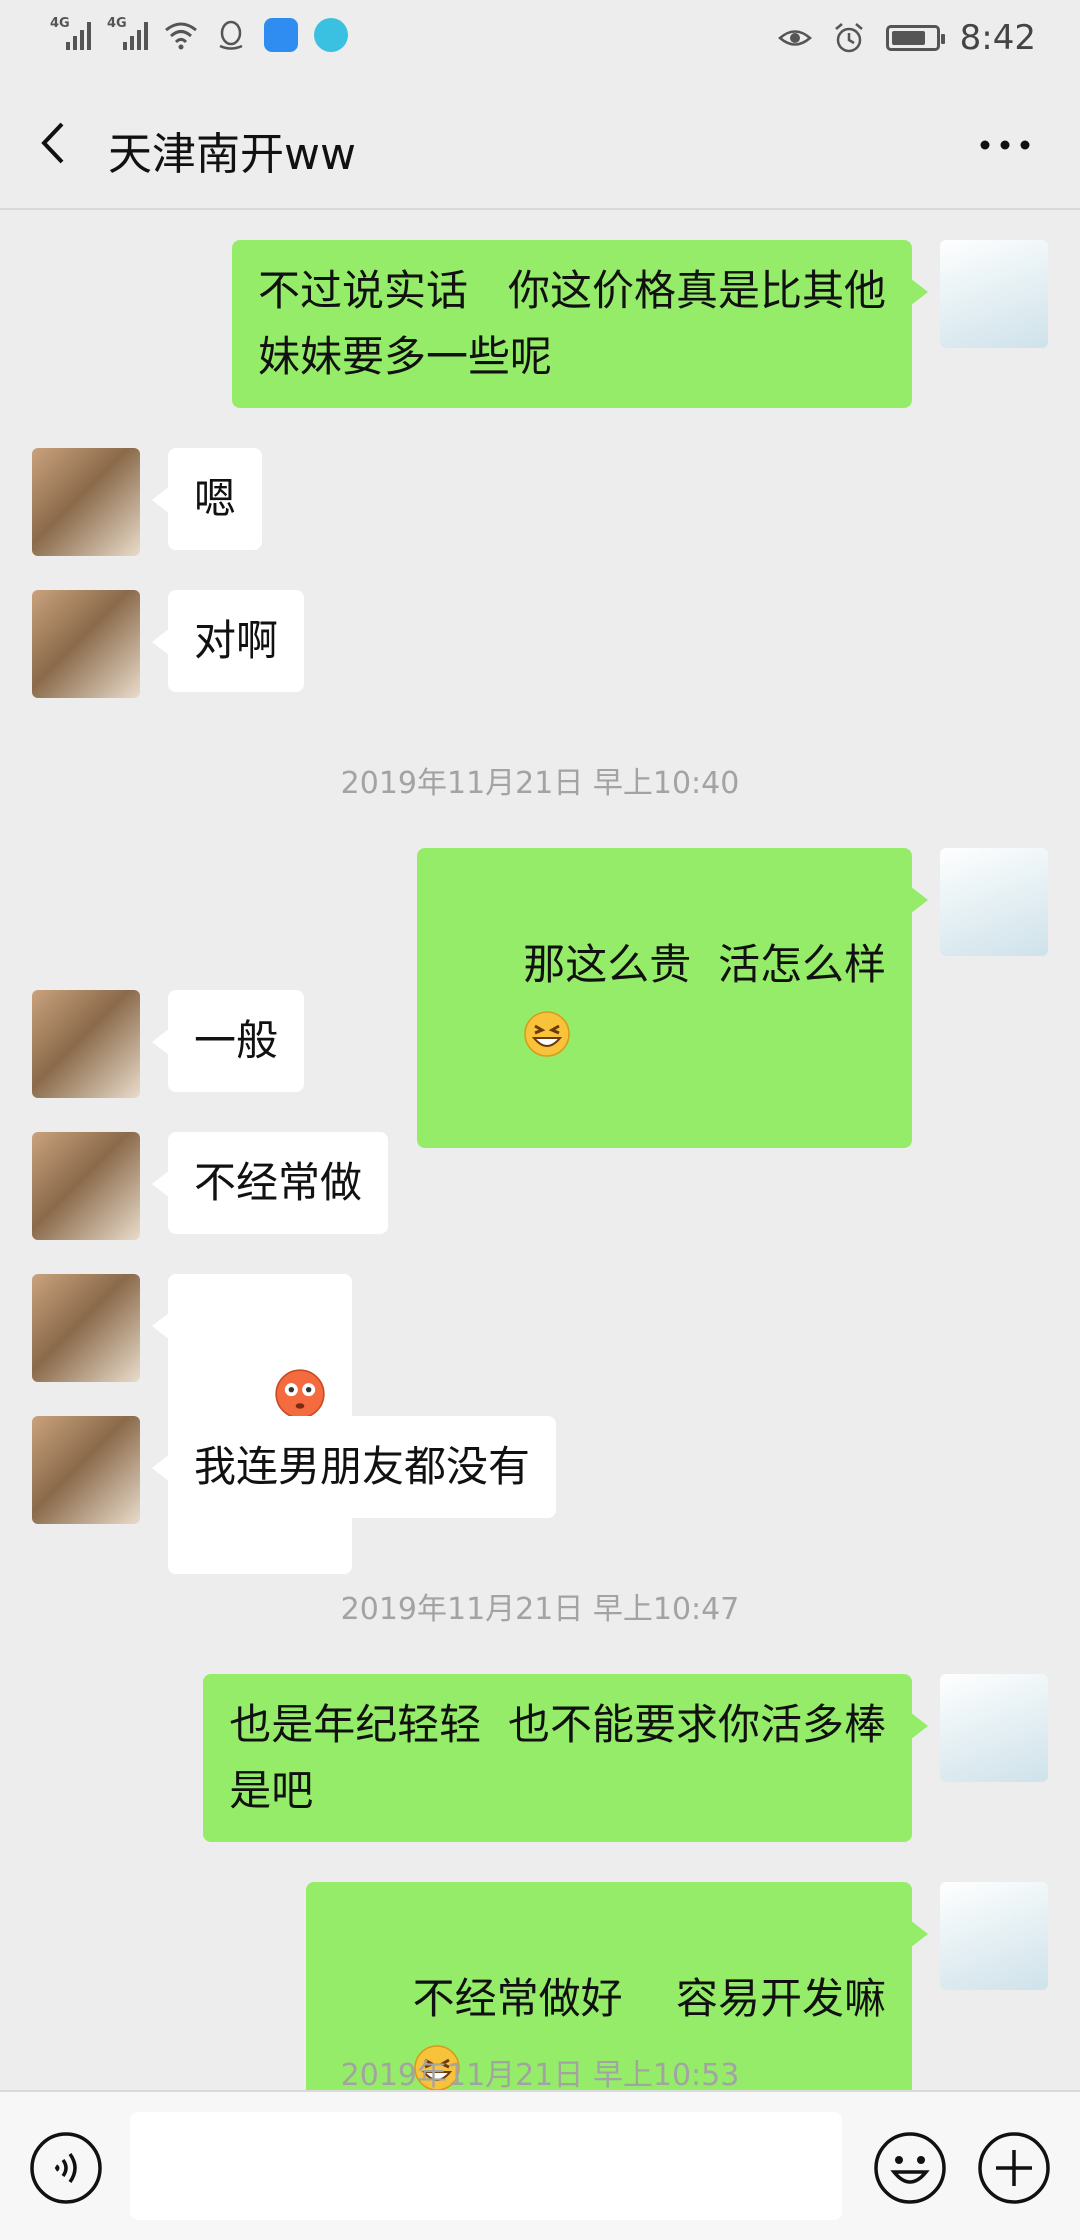 This screenshot has height=2240, width=1080. Describe the element at coordinates (1014, 2168) in the screenshot. I see `plus-icon` at that location.